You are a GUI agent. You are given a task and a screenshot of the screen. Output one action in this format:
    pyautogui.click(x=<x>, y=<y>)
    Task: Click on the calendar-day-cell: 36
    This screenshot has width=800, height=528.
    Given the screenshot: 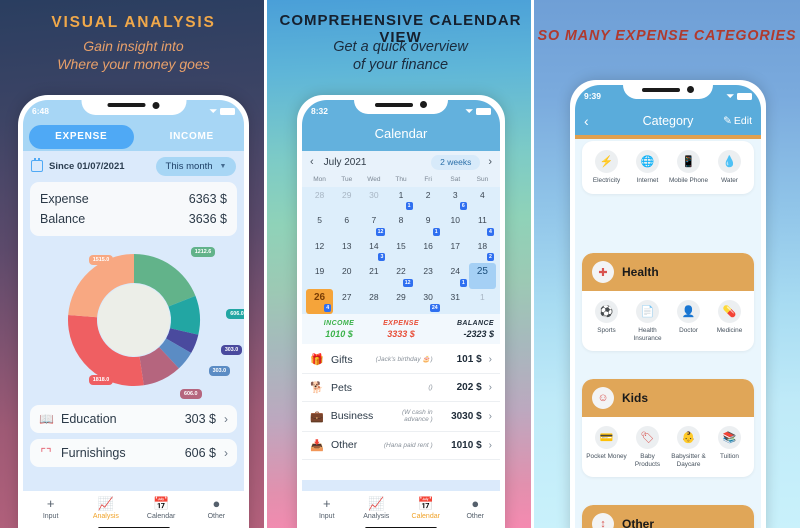 What is the action you would take?
    pyautogui.click(x=455, y=199)
    